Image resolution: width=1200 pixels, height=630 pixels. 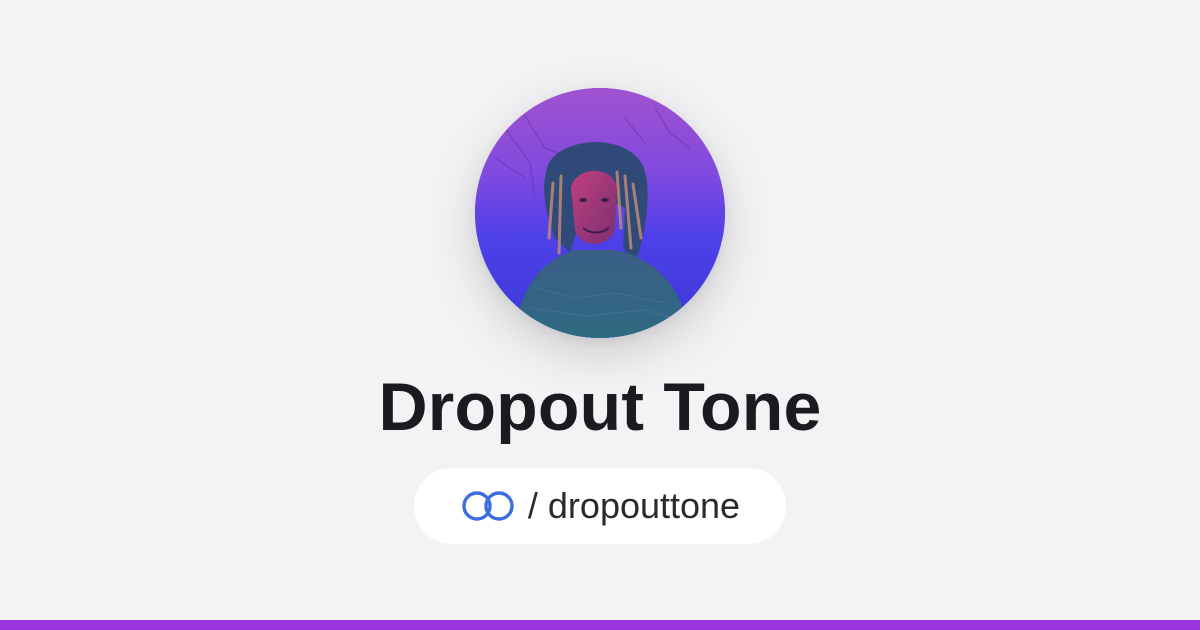 What do you see at coordinates (488, 506) in the screenshot?
I see `linked-rings-icon` at bounding box center [488, 506].